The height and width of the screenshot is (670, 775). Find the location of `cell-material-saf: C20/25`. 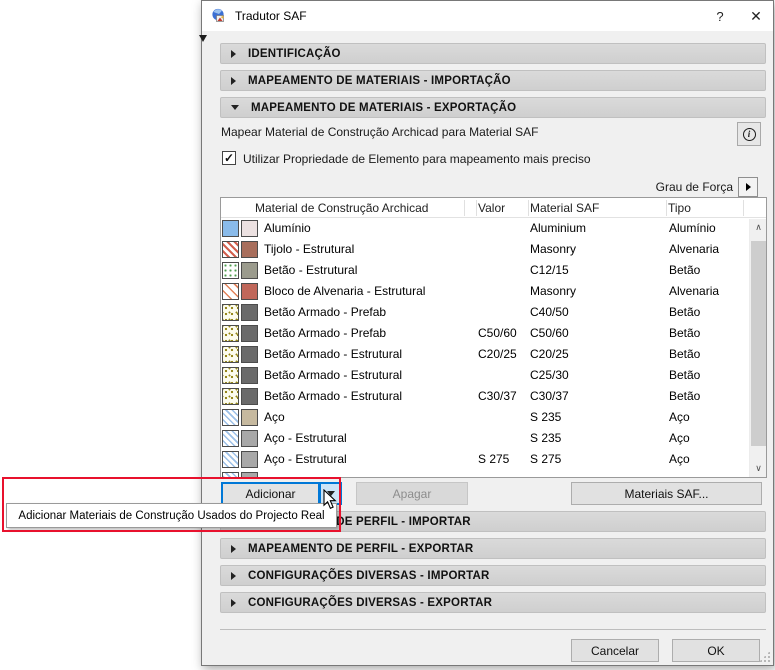

cell-material-saf: C20/25 is located at coordinates (549, 354).